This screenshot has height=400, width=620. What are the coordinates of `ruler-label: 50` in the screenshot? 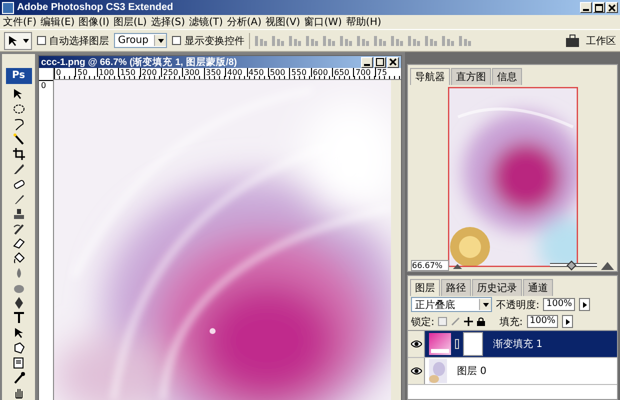 It's located at (86, 72).